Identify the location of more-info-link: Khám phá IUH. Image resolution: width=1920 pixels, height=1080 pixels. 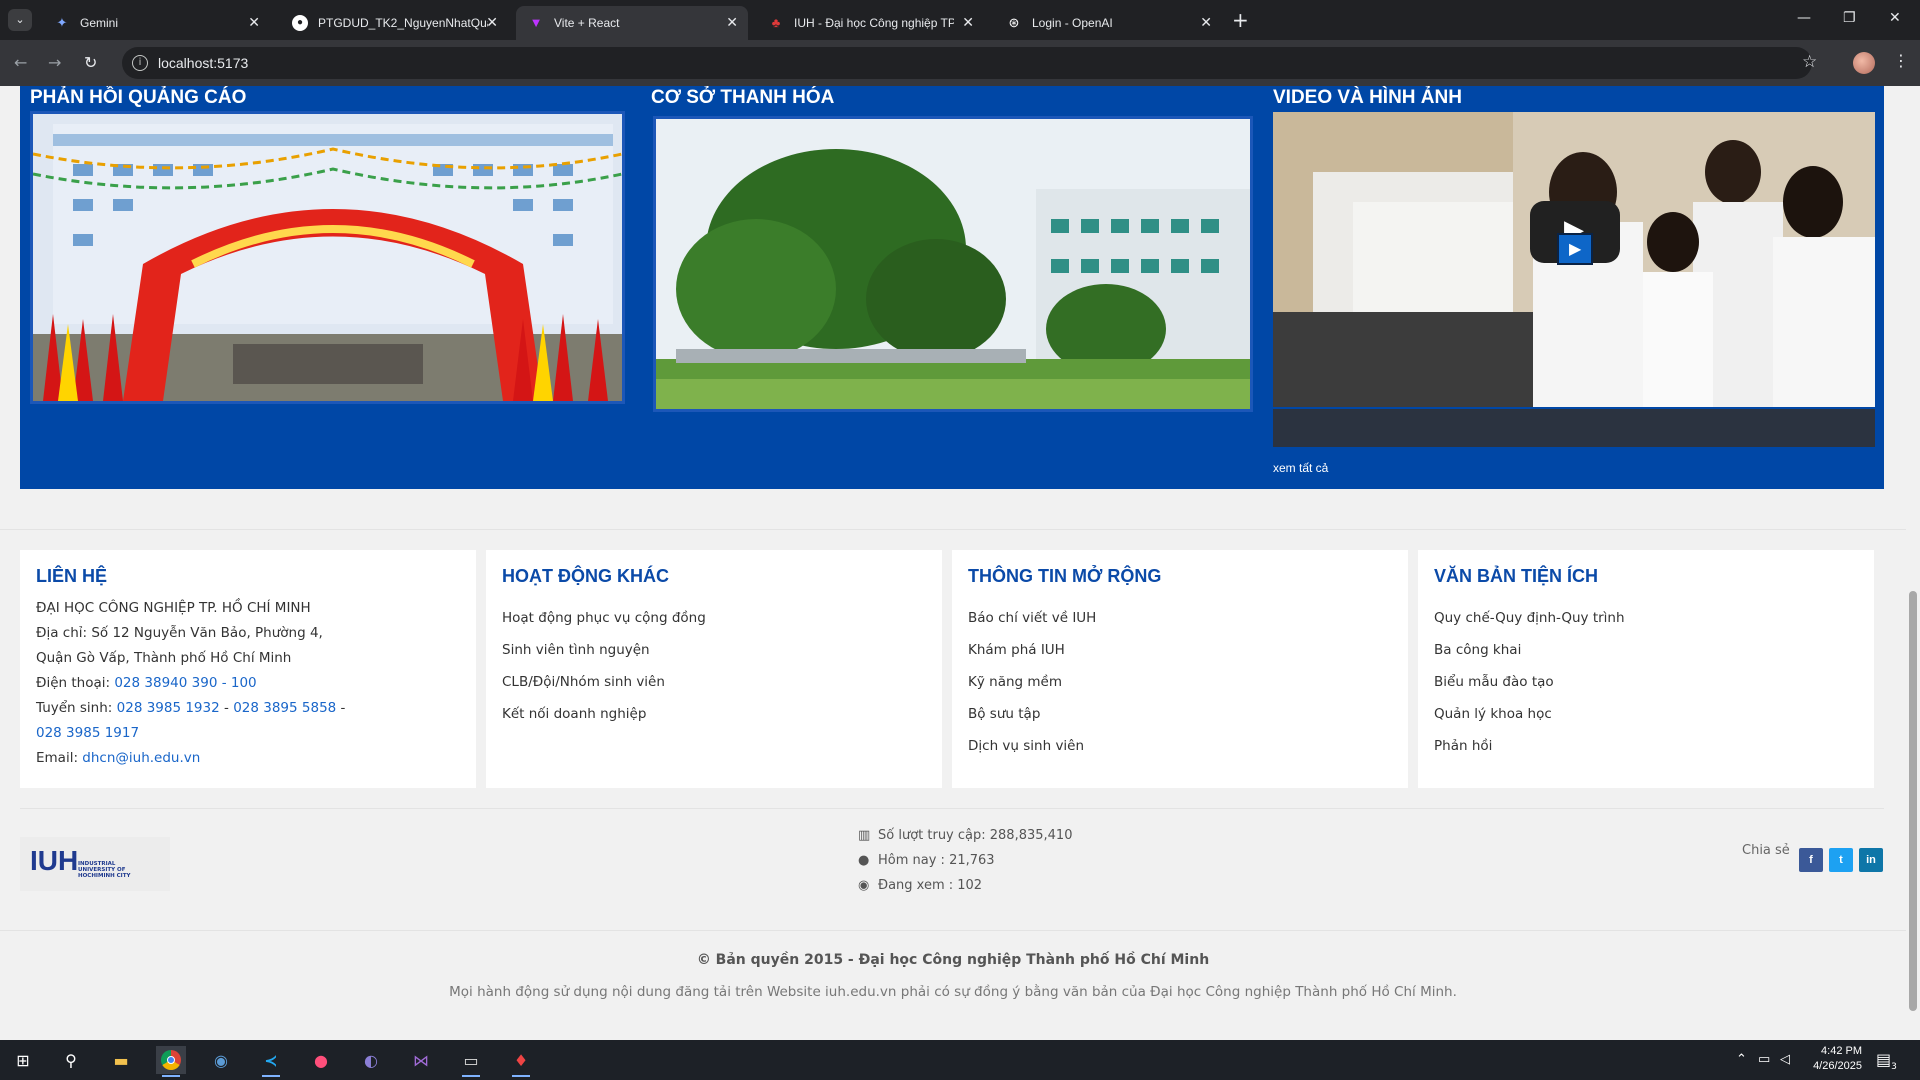
(1032, 650).